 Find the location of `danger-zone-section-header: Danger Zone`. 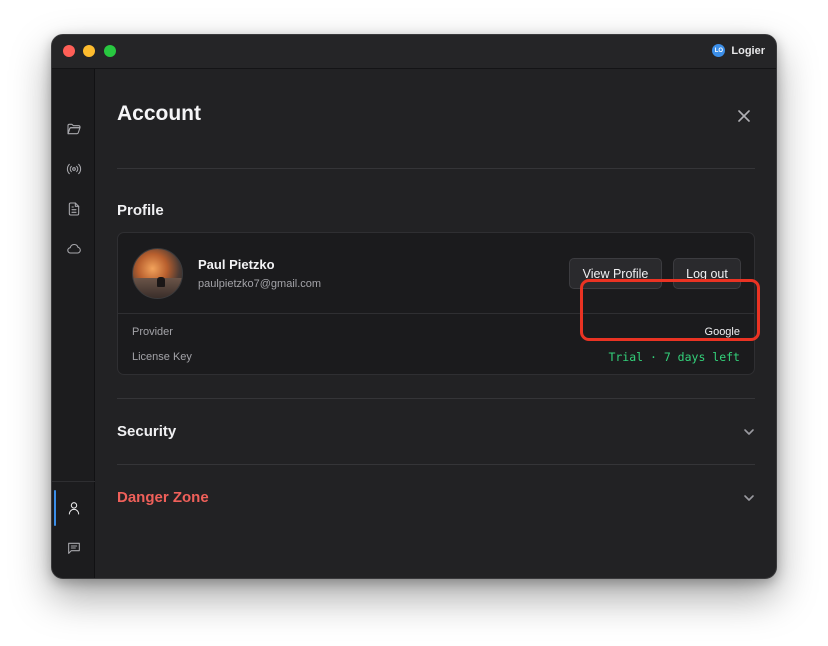

danger-zone-section-header: Danger Zone is located at coordinates (436, 498).